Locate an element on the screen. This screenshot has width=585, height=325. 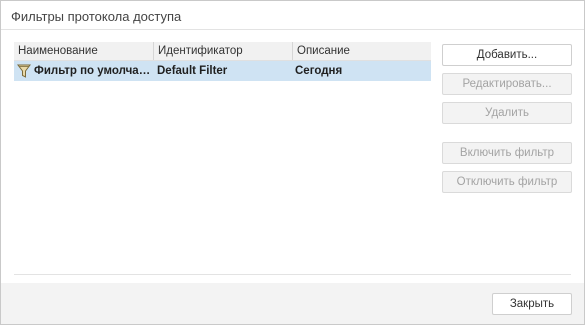
row-identifier: Default Filter is located at coordinates (192, 71).